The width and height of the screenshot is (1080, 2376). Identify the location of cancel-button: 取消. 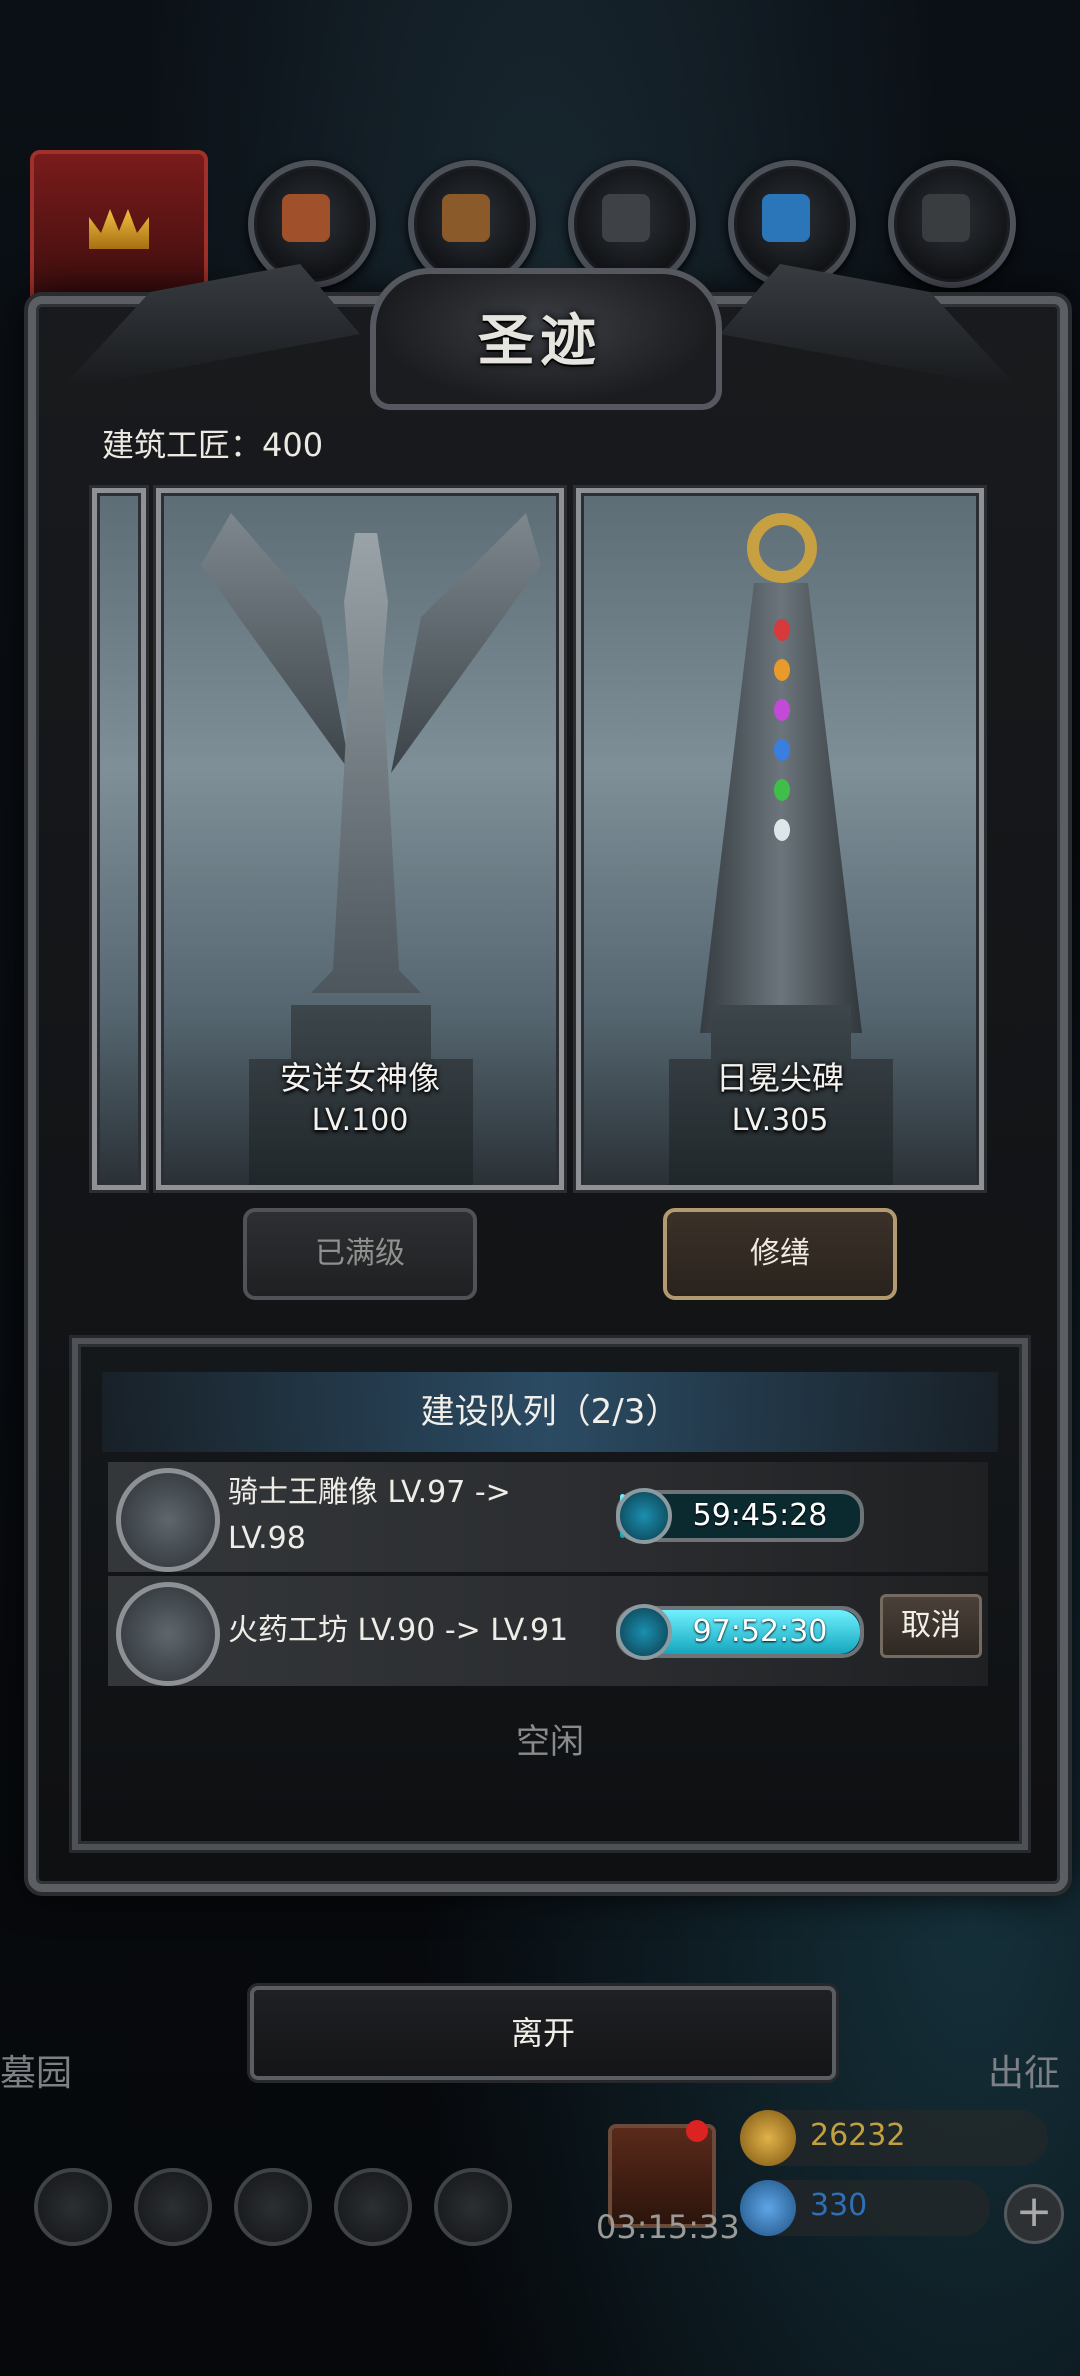
(931, 1626).